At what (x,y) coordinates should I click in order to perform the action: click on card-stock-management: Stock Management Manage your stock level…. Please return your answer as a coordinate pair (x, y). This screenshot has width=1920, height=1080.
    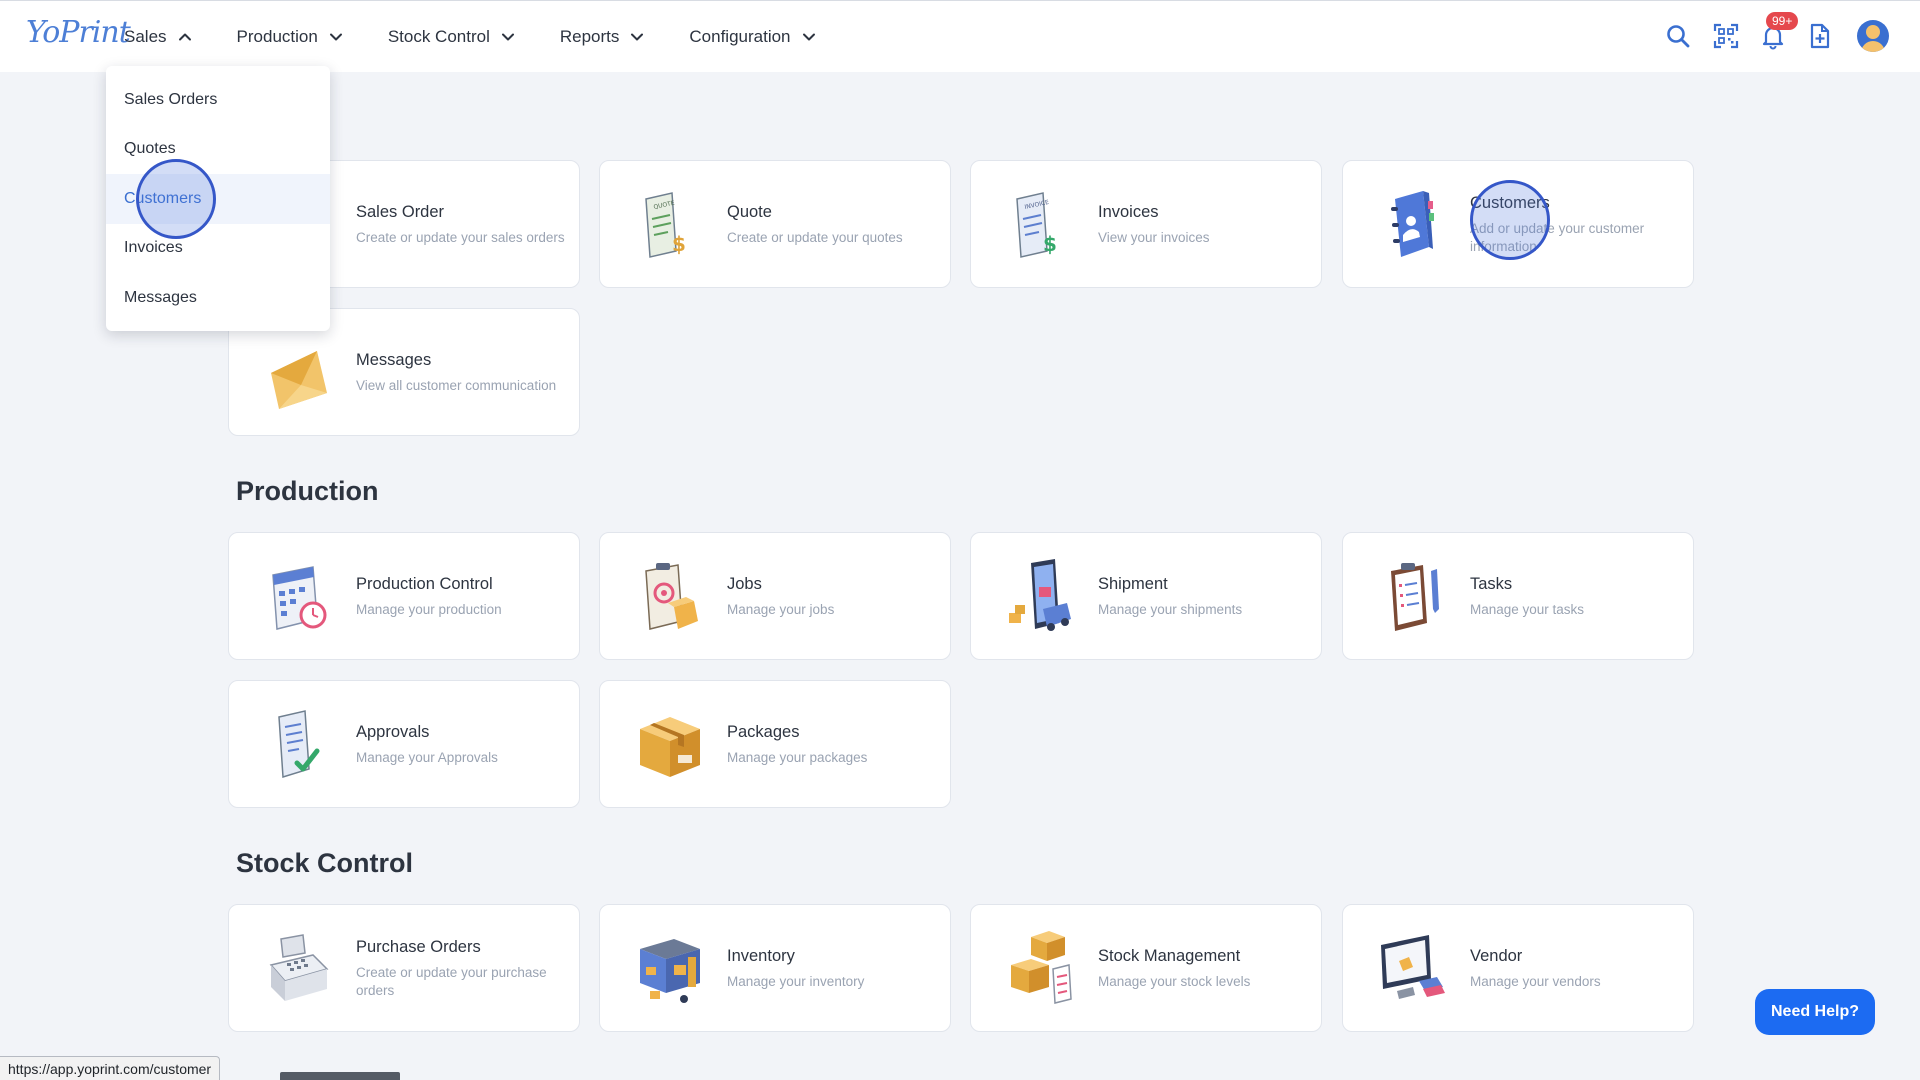
    Looking at the image, I should click on (1146, 968).